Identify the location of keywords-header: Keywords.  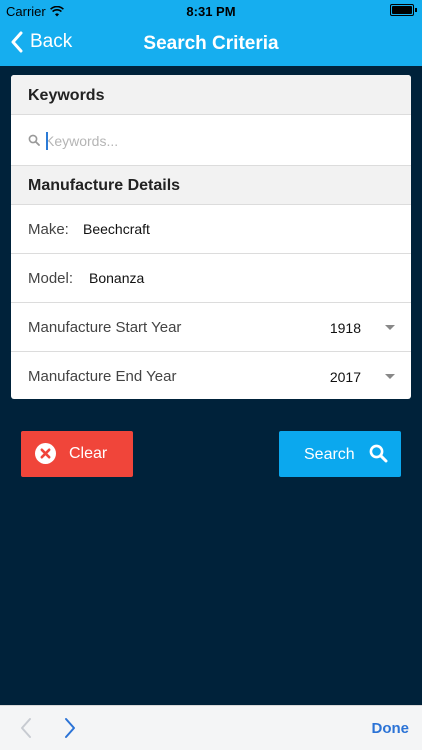
(211, 95).